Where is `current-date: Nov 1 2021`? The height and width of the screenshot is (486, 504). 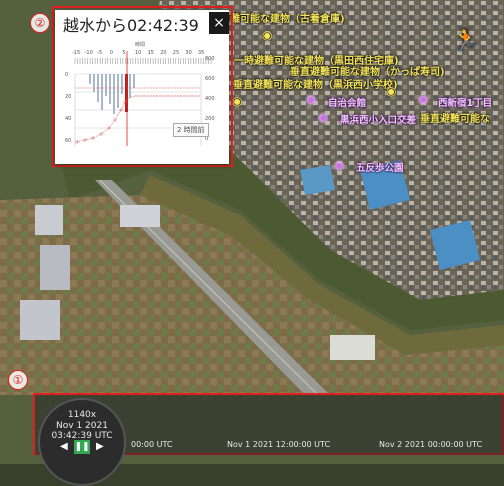
current-date: Nov 1 2021 is located at coordinates (82, 426).